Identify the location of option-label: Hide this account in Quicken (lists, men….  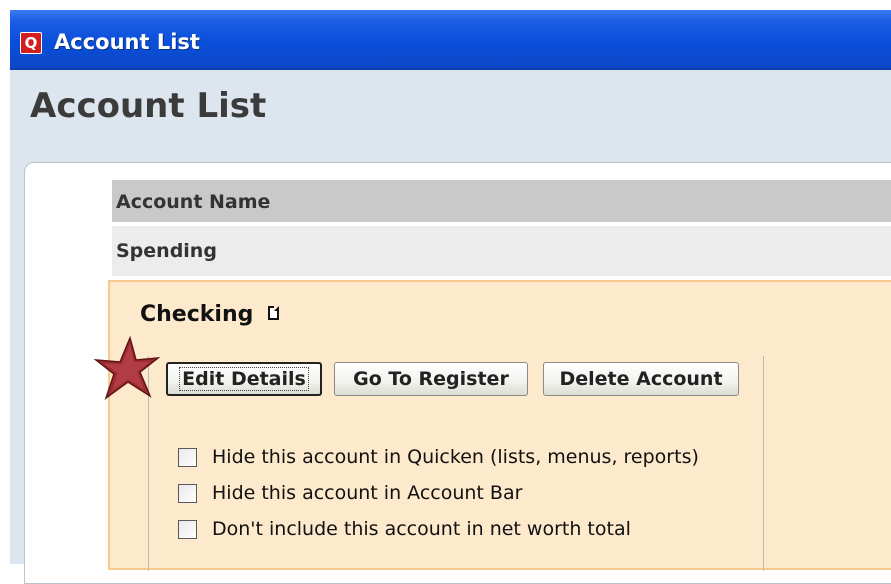
(455, 457).